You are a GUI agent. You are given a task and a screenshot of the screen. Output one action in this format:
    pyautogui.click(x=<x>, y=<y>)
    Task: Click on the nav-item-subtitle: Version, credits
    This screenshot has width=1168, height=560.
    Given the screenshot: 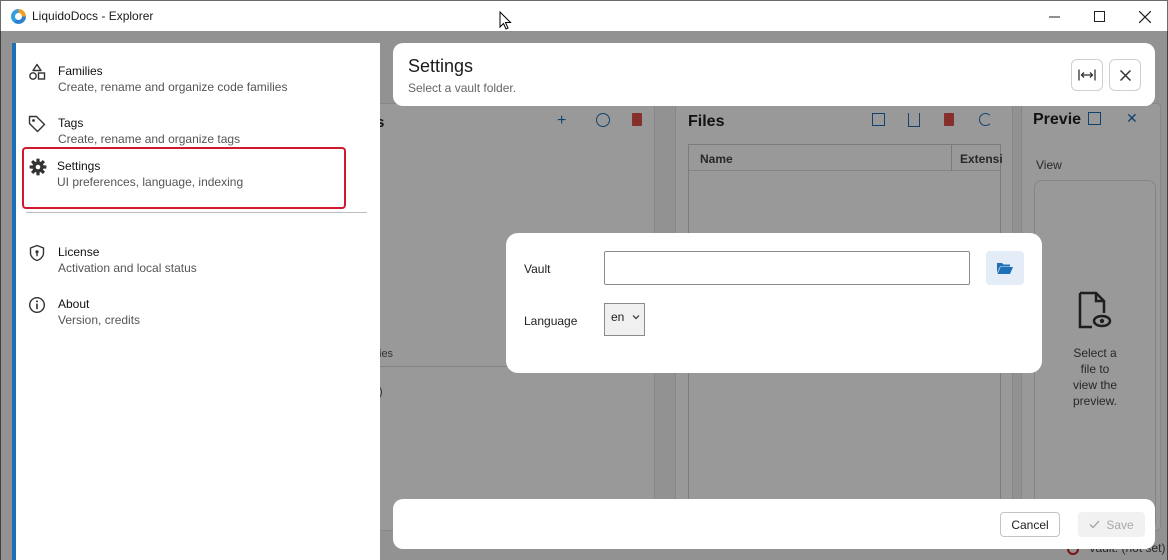 What is the action you would take?
    pyautogui.click(x=99, y=320)
    